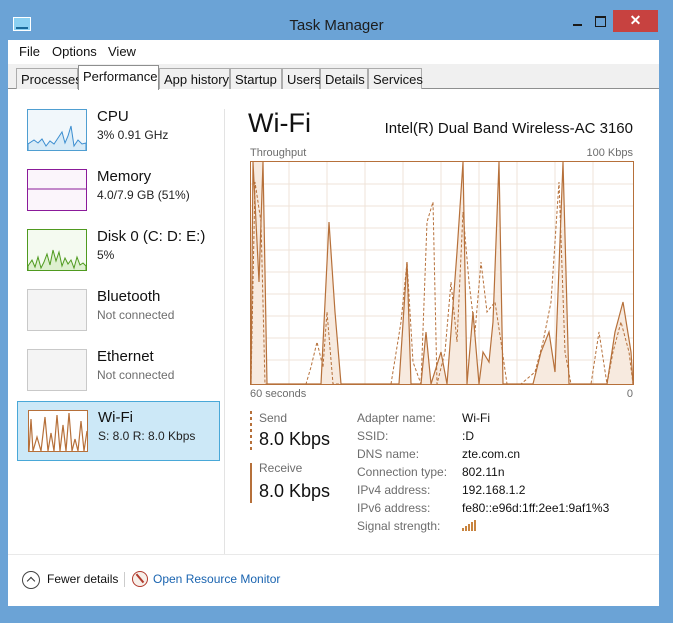 The image size is (673, 623). Describe the element at coordinates (147, 436) in the screenshot. I see `sidebar-item-value: S: 8.0 R: 8.0 Kbps` at that location.